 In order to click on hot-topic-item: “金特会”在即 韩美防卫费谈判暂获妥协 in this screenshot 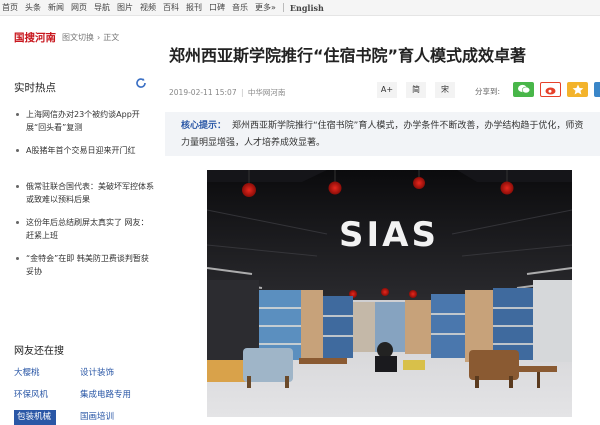, I will do `click(84, 265)`.